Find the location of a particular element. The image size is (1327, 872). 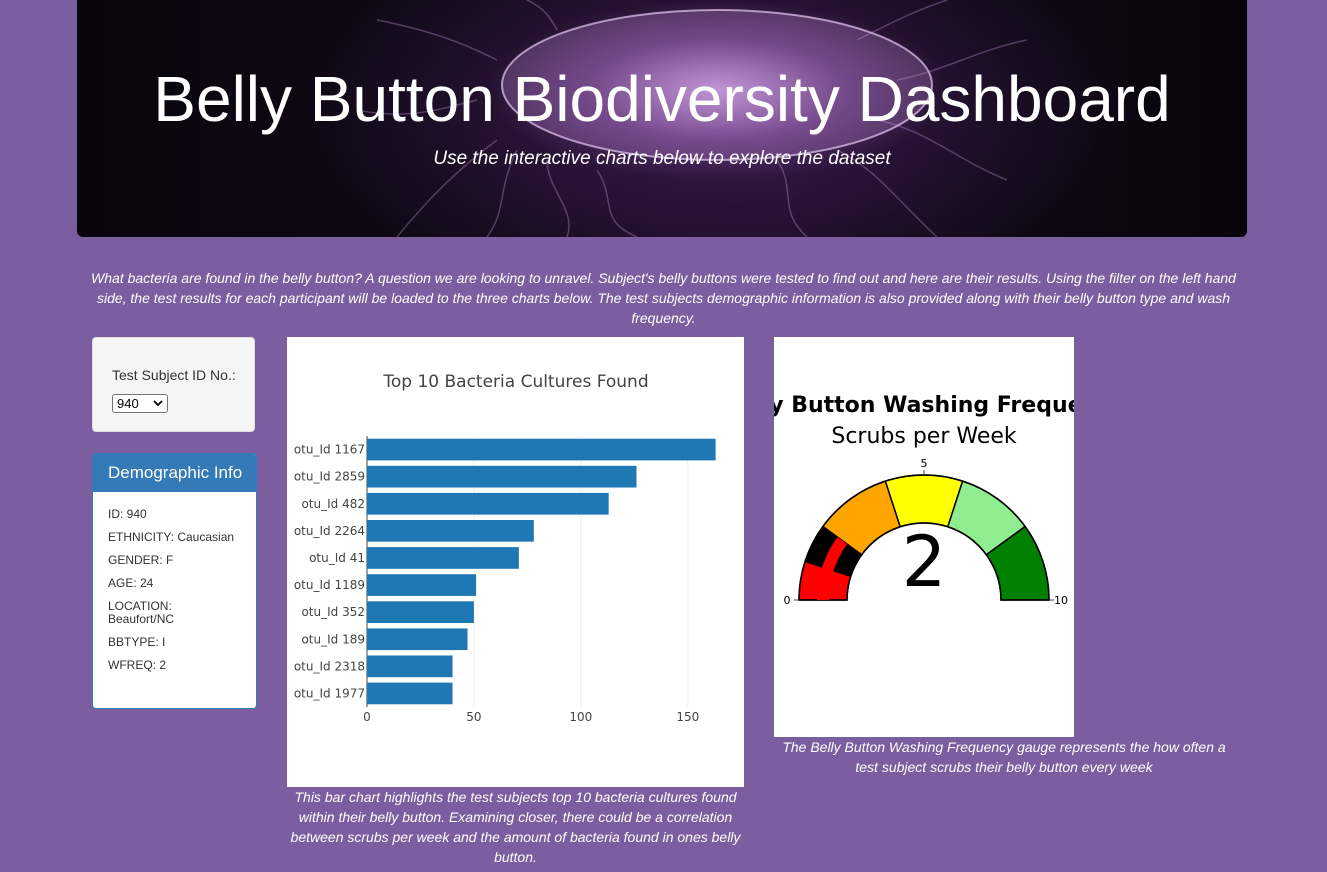

gauge-subtitle: Scrubs per Week is located at coordinates (924, 436).